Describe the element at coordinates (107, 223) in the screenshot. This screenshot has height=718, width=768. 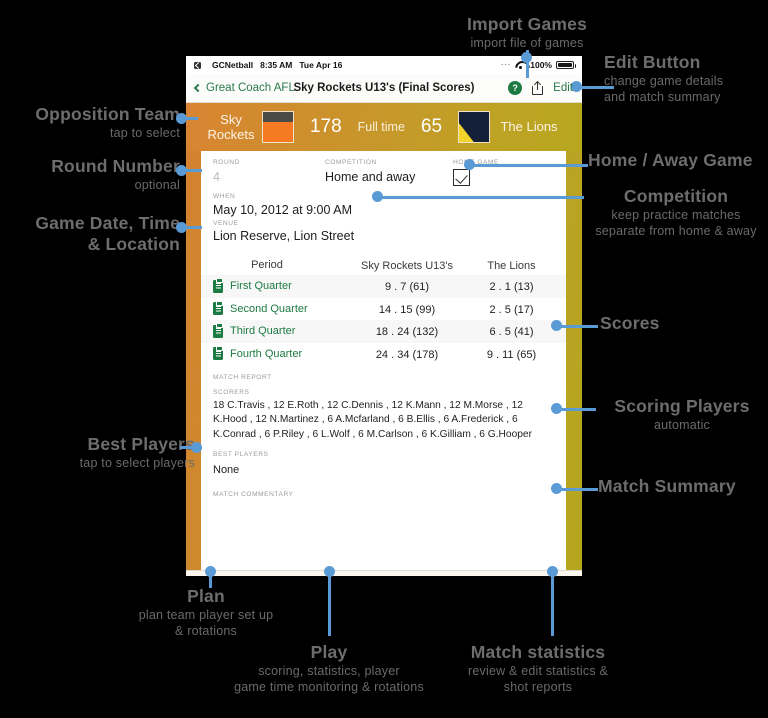
I see `annotation-game-date-title1: Game Date, Time` at that location.